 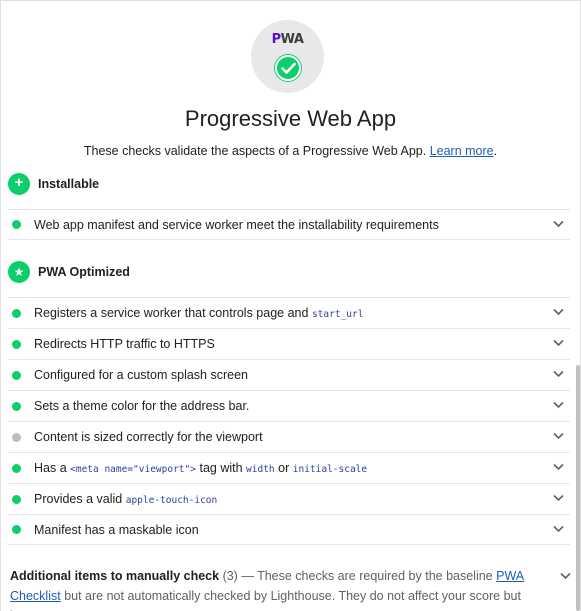 What do you see at coordinates (462, 151) in the screenshot?
I see `learn-more-link: Learn more` at bounding box center [462, 151].